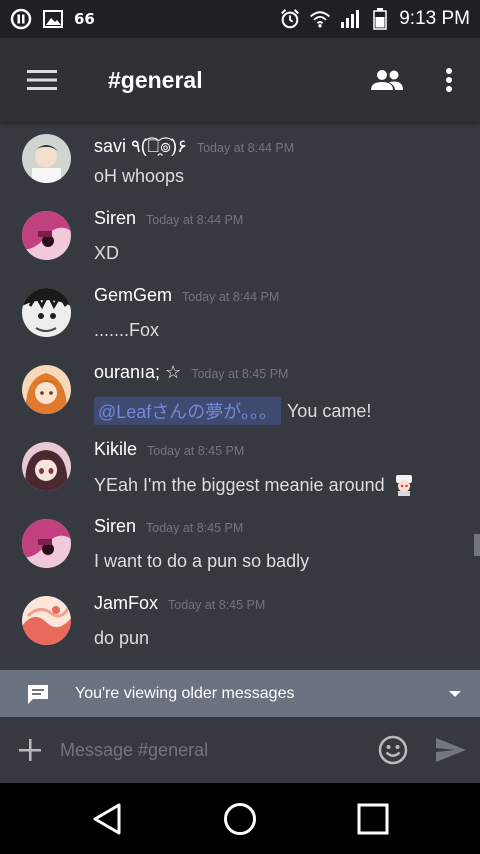  Describe the element at coordinates (477, 545) in the screenshot. I see `scrollbar` at that location.